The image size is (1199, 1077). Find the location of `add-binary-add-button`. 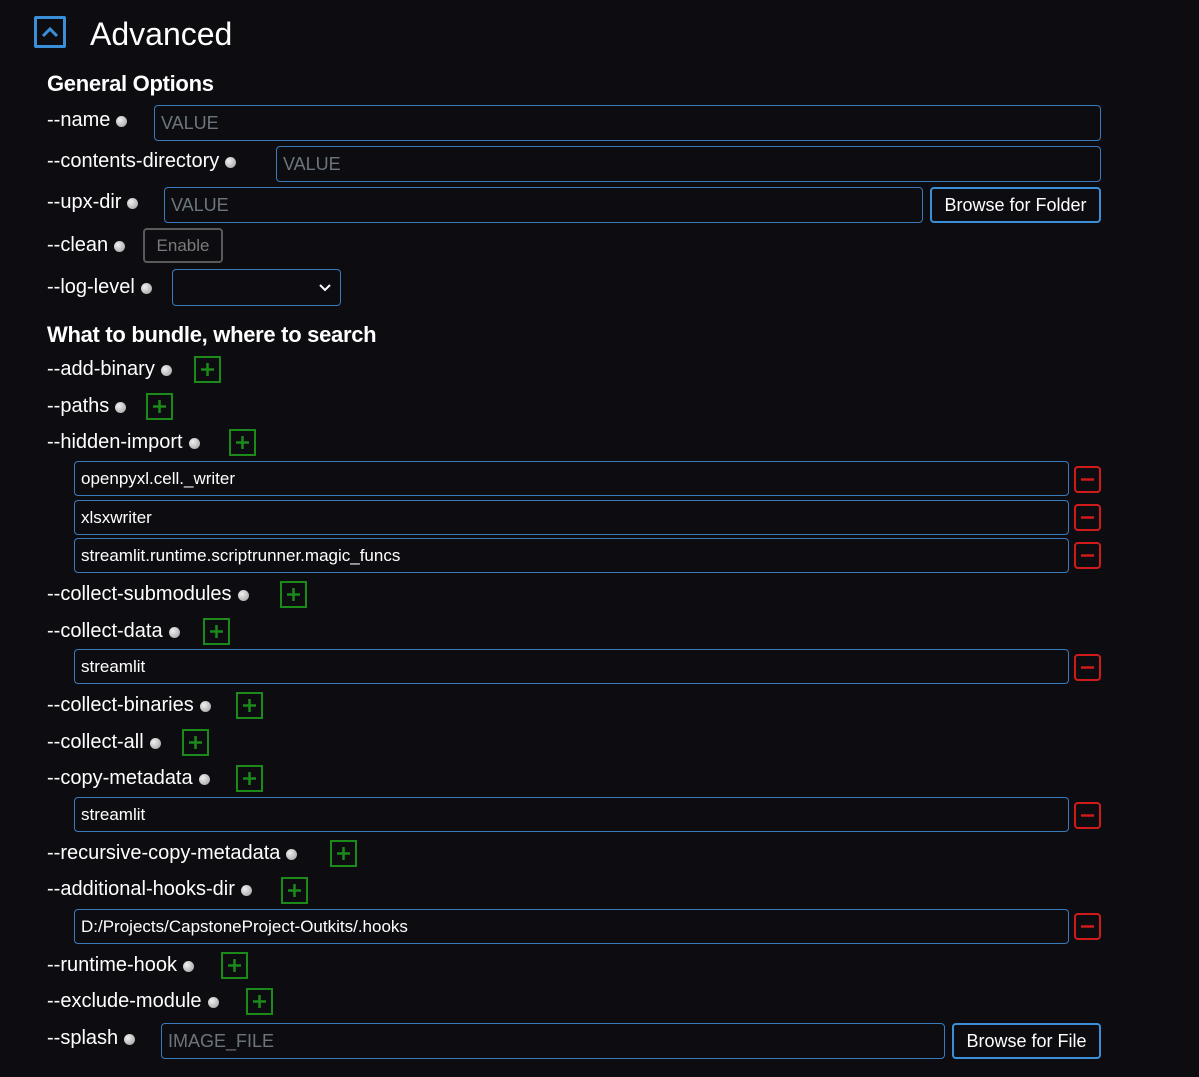

add-binary-add-button is located at coordinates (207, 369).